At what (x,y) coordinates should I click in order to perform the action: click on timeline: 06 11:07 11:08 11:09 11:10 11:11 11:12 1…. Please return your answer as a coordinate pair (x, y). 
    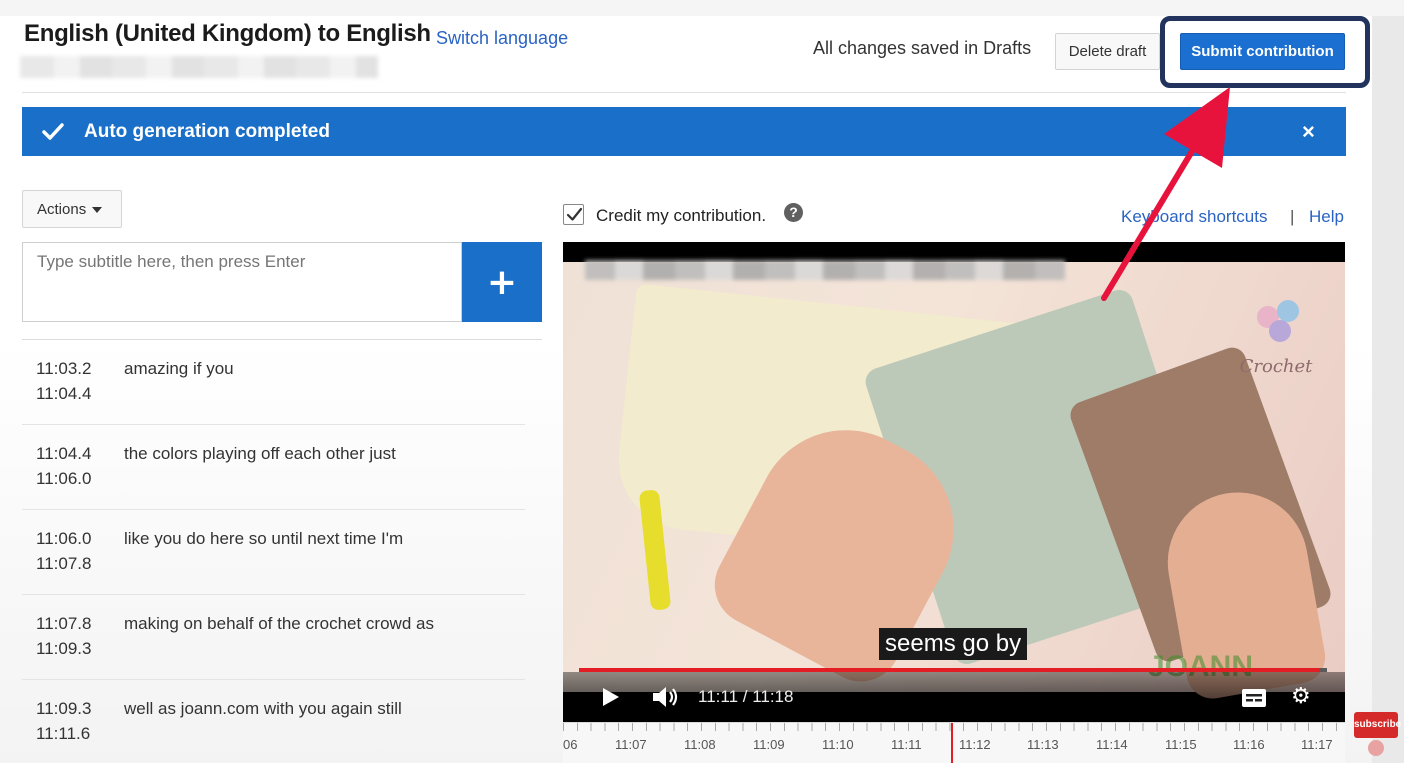
    Looking at the image, I should click on (954, 742).